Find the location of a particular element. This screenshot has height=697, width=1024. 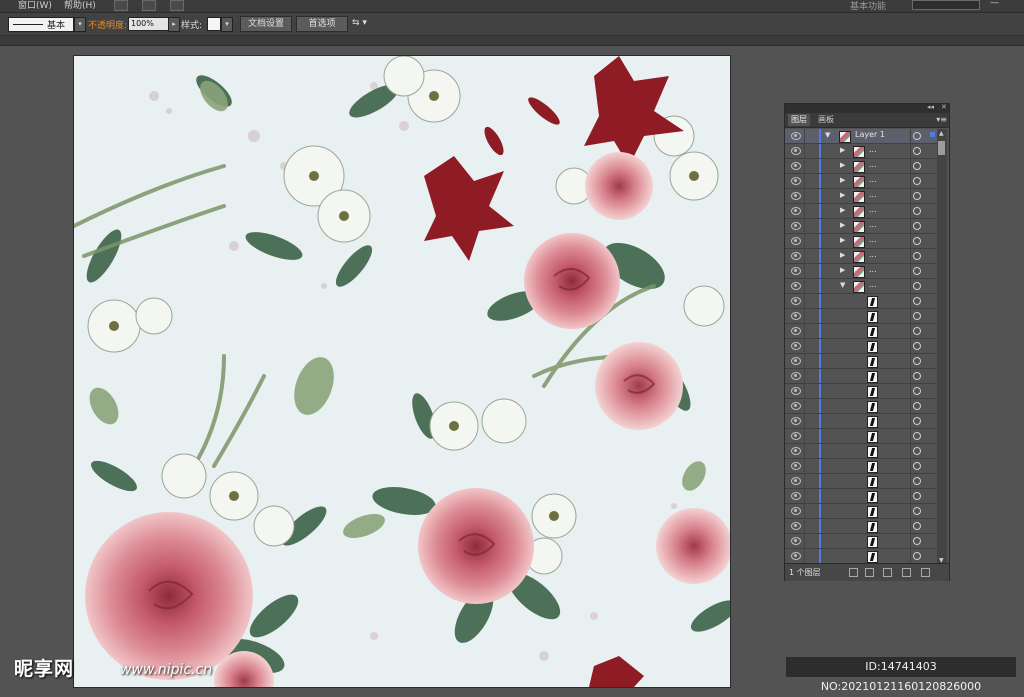

graphic-style-swatch is located at coordinates (214, 24).